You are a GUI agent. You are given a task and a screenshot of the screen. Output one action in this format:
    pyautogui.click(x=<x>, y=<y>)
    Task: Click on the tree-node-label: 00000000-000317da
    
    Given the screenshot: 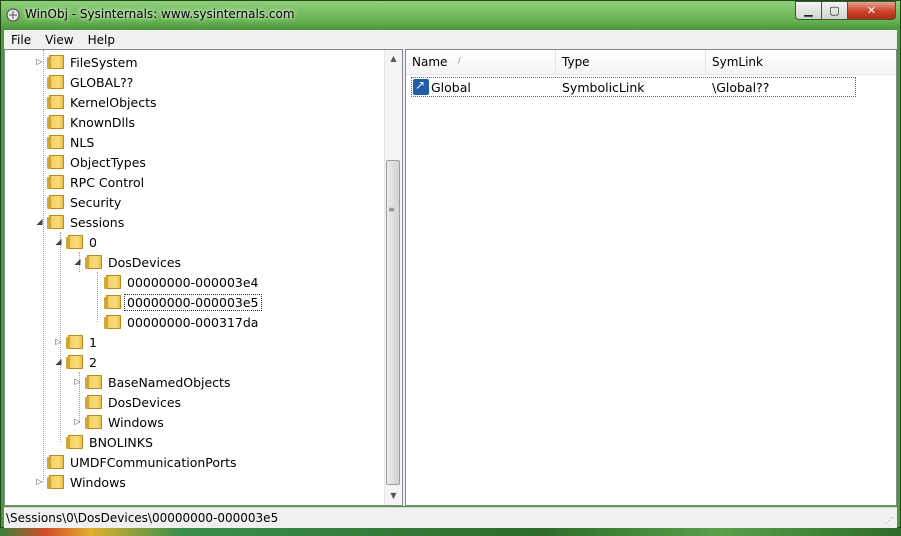 What is the action you would take?
    pyautogui.click(x=193, y=322)
    